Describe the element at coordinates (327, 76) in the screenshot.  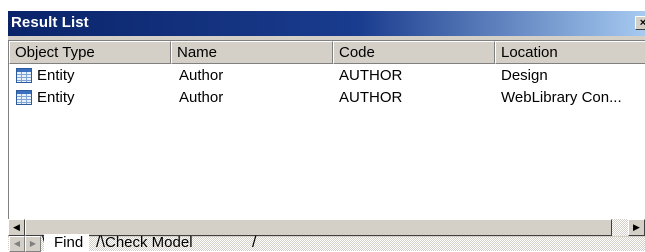
I see `table-row: Entity Author AUTHOR Design` at that location.